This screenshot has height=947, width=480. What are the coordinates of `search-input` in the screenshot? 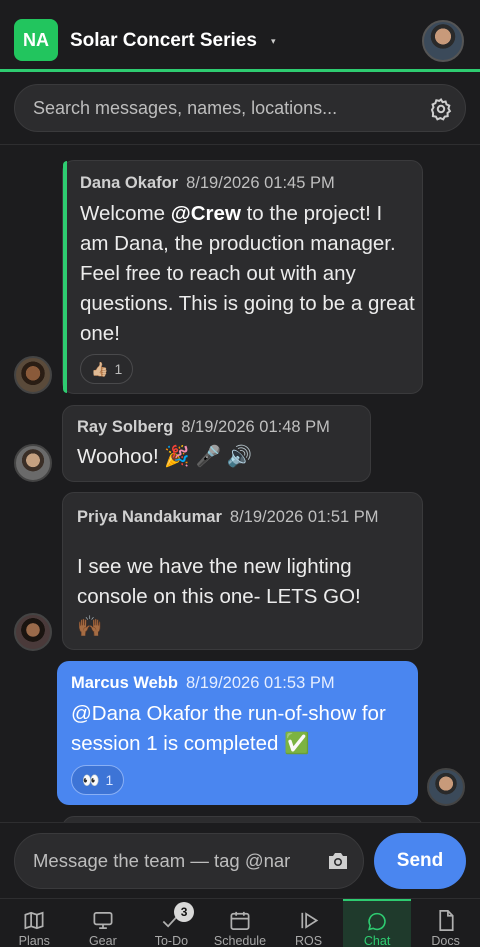 It's located at (228, 108).